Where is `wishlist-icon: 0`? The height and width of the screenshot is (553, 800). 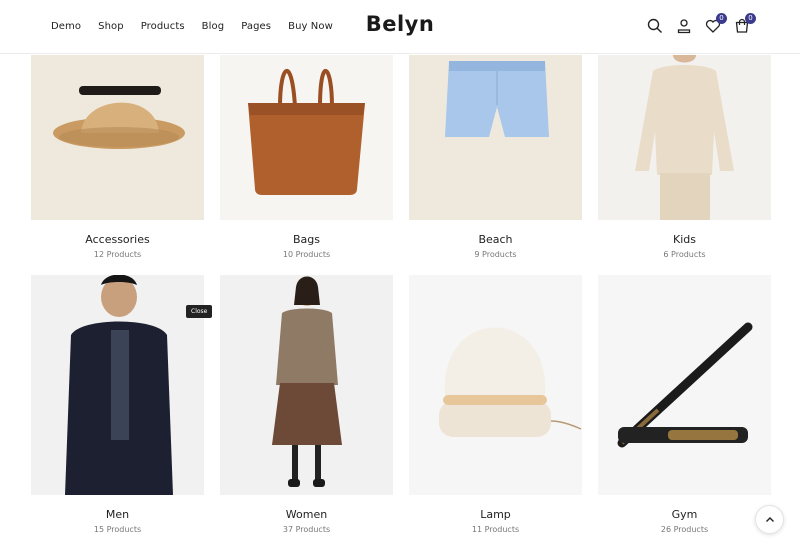 wishlist-icon: 0 is located at coordinates (716, 23).